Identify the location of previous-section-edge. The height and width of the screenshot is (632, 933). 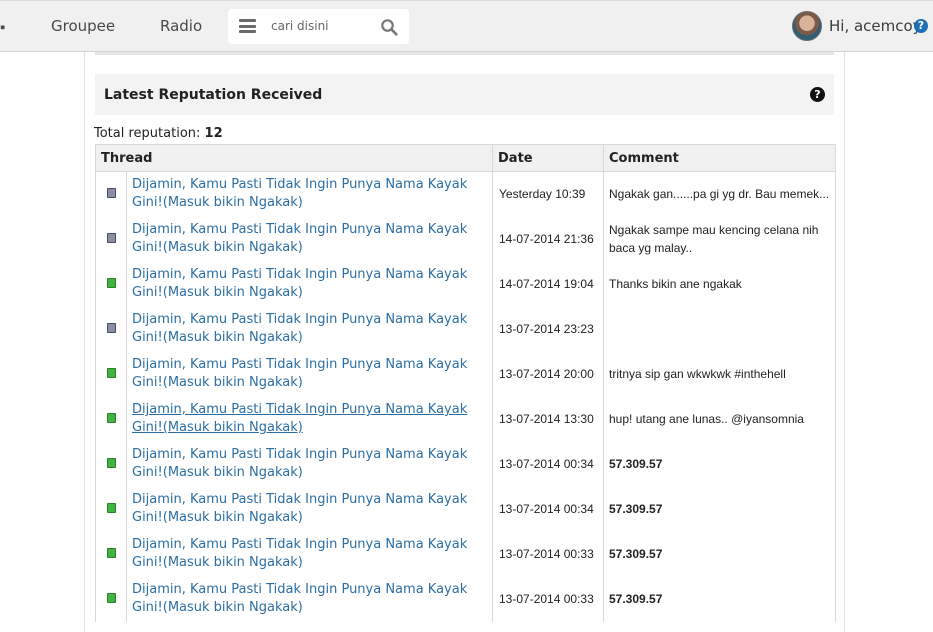
(464, 53).